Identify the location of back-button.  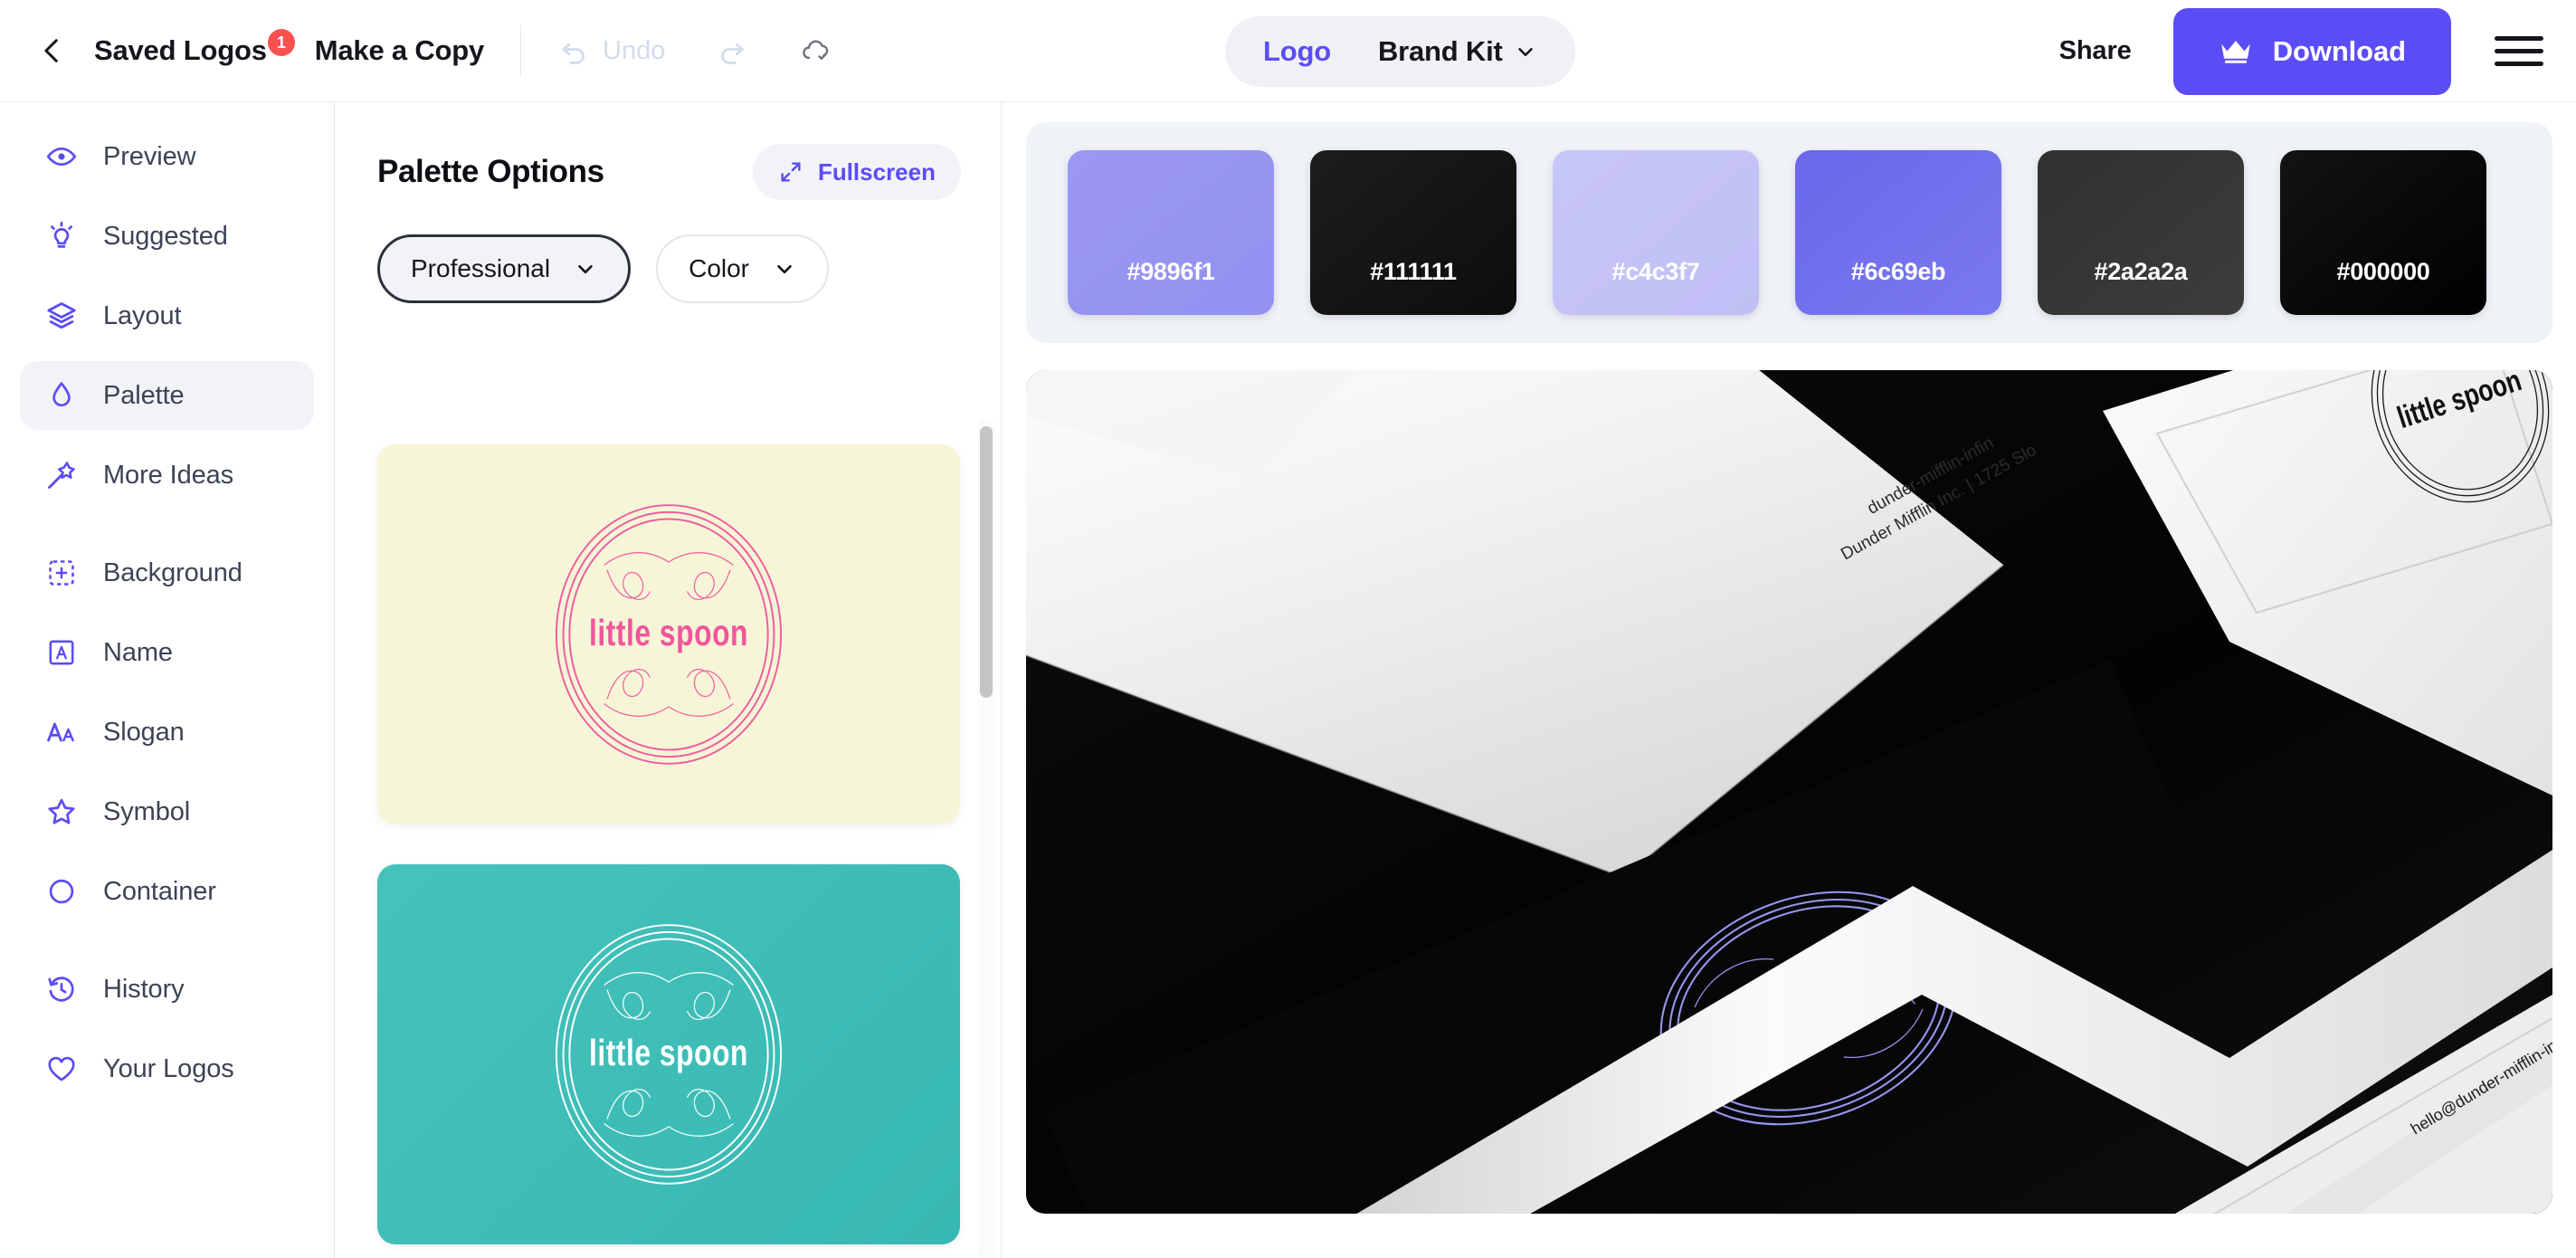
(52, 51).